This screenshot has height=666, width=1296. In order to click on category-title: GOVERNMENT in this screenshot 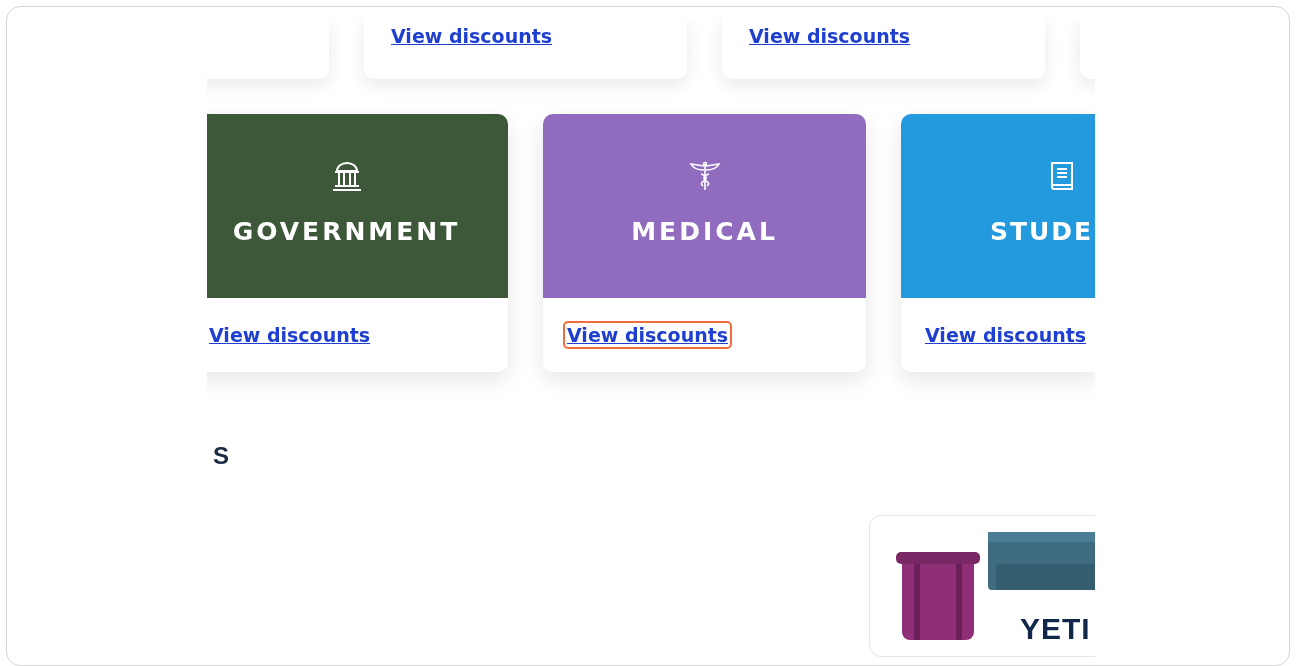, I will do `click(346, 231)`.